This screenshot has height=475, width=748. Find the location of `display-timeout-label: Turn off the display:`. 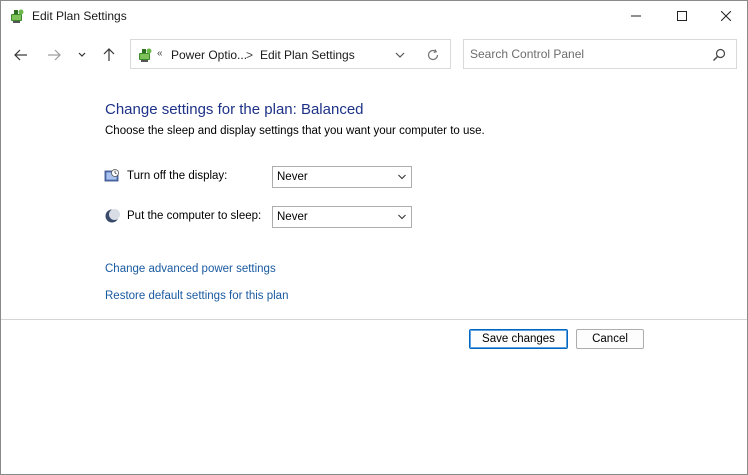

display-timeout-label: Turn off the display: is located at coordinates (177, 176).